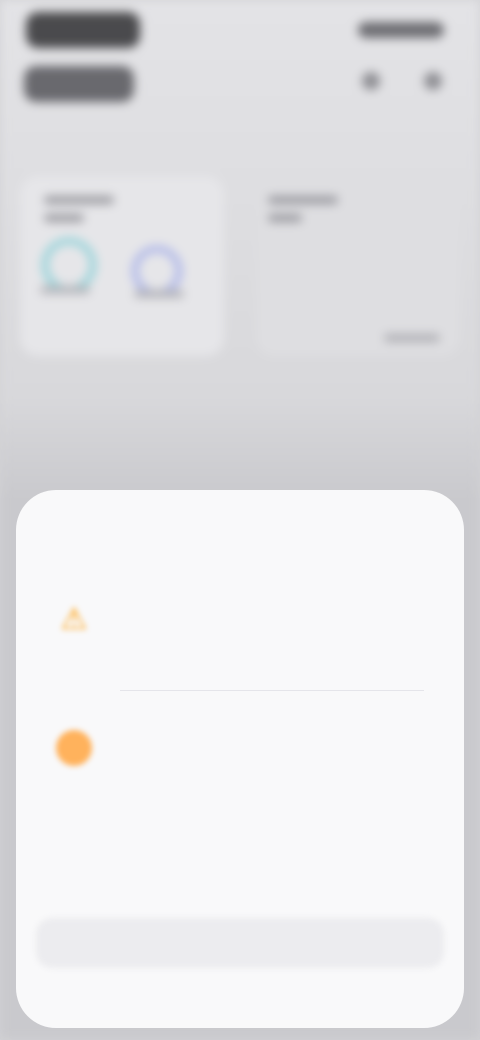 Image resolution: width=480 pixels, height=1040 pixels. What do you see at coordinates (240, 943) in the screenshot?
I see `continue-button` at bounding box center [240, 943].